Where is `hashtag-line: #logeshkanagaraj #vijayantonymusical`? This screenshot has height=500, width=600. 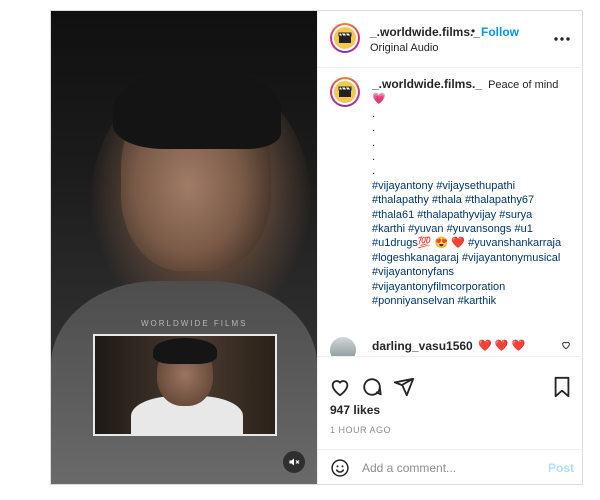 hashtag-line: #logeshkanagaraj #vijayantonymusical is located at coordinates (472, 258).